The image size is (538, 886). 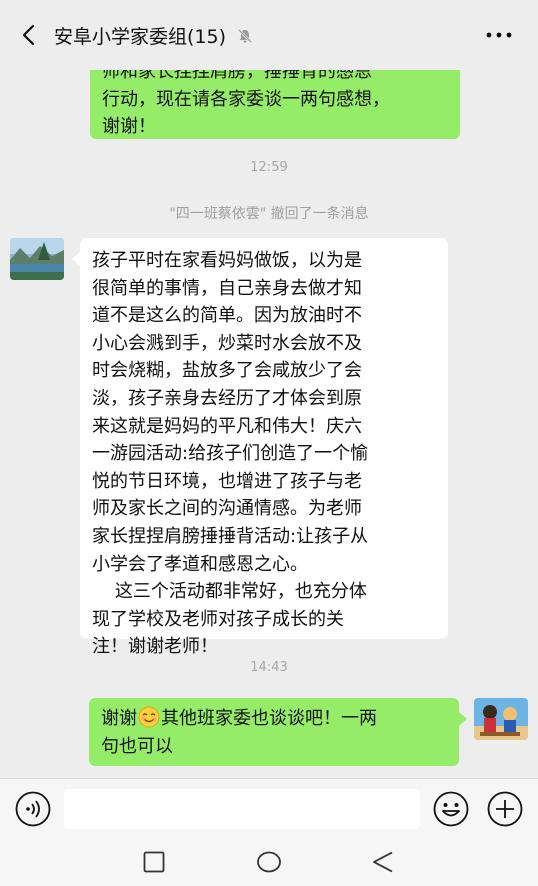 What do you see at coordinates (505, 809) in the screenshot?
I see `plus-icon` at bounding box center [505, 809].